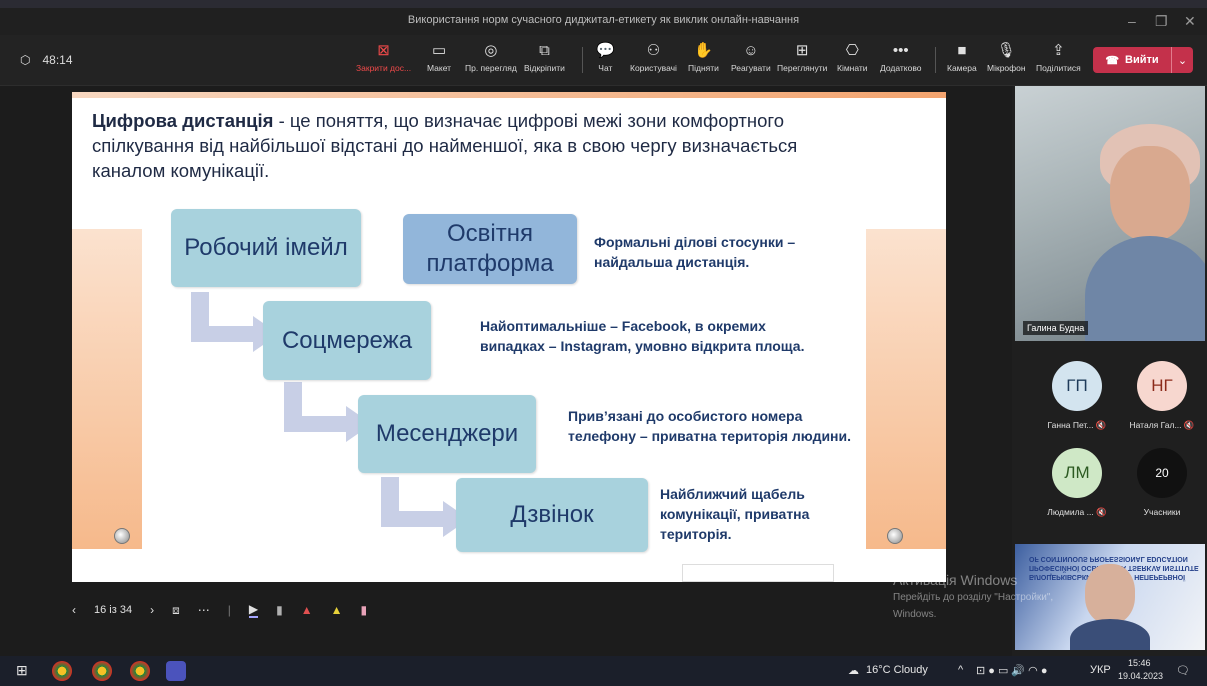 Image resolution: width=1207 pixels, height=686 pixels. Describe the element at coordinates (74, 610) in the screenshot. I see `prev-slide-icon: ‹` at that location.